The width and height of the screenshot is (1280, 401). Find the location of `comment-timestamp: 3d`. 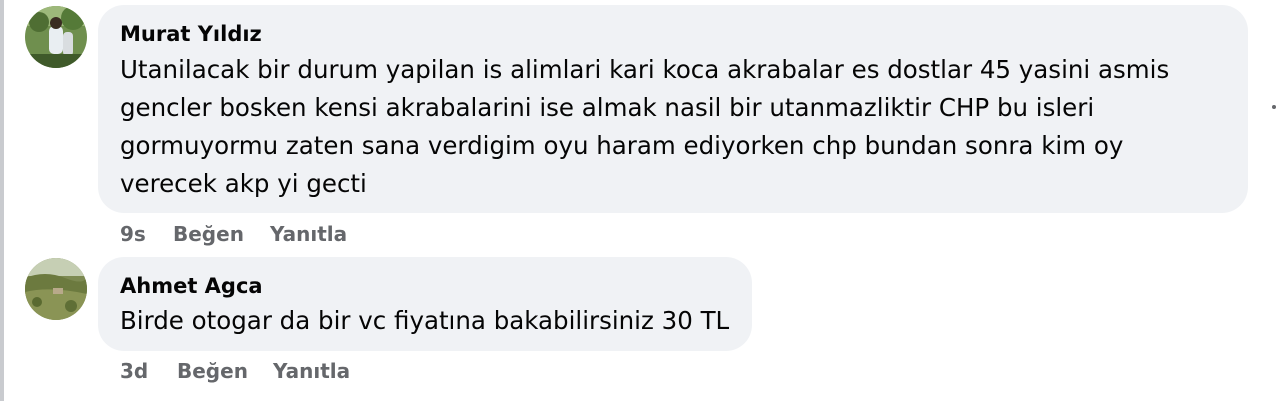

comment-timestamp: 3d is located at coordinates (134, 371).